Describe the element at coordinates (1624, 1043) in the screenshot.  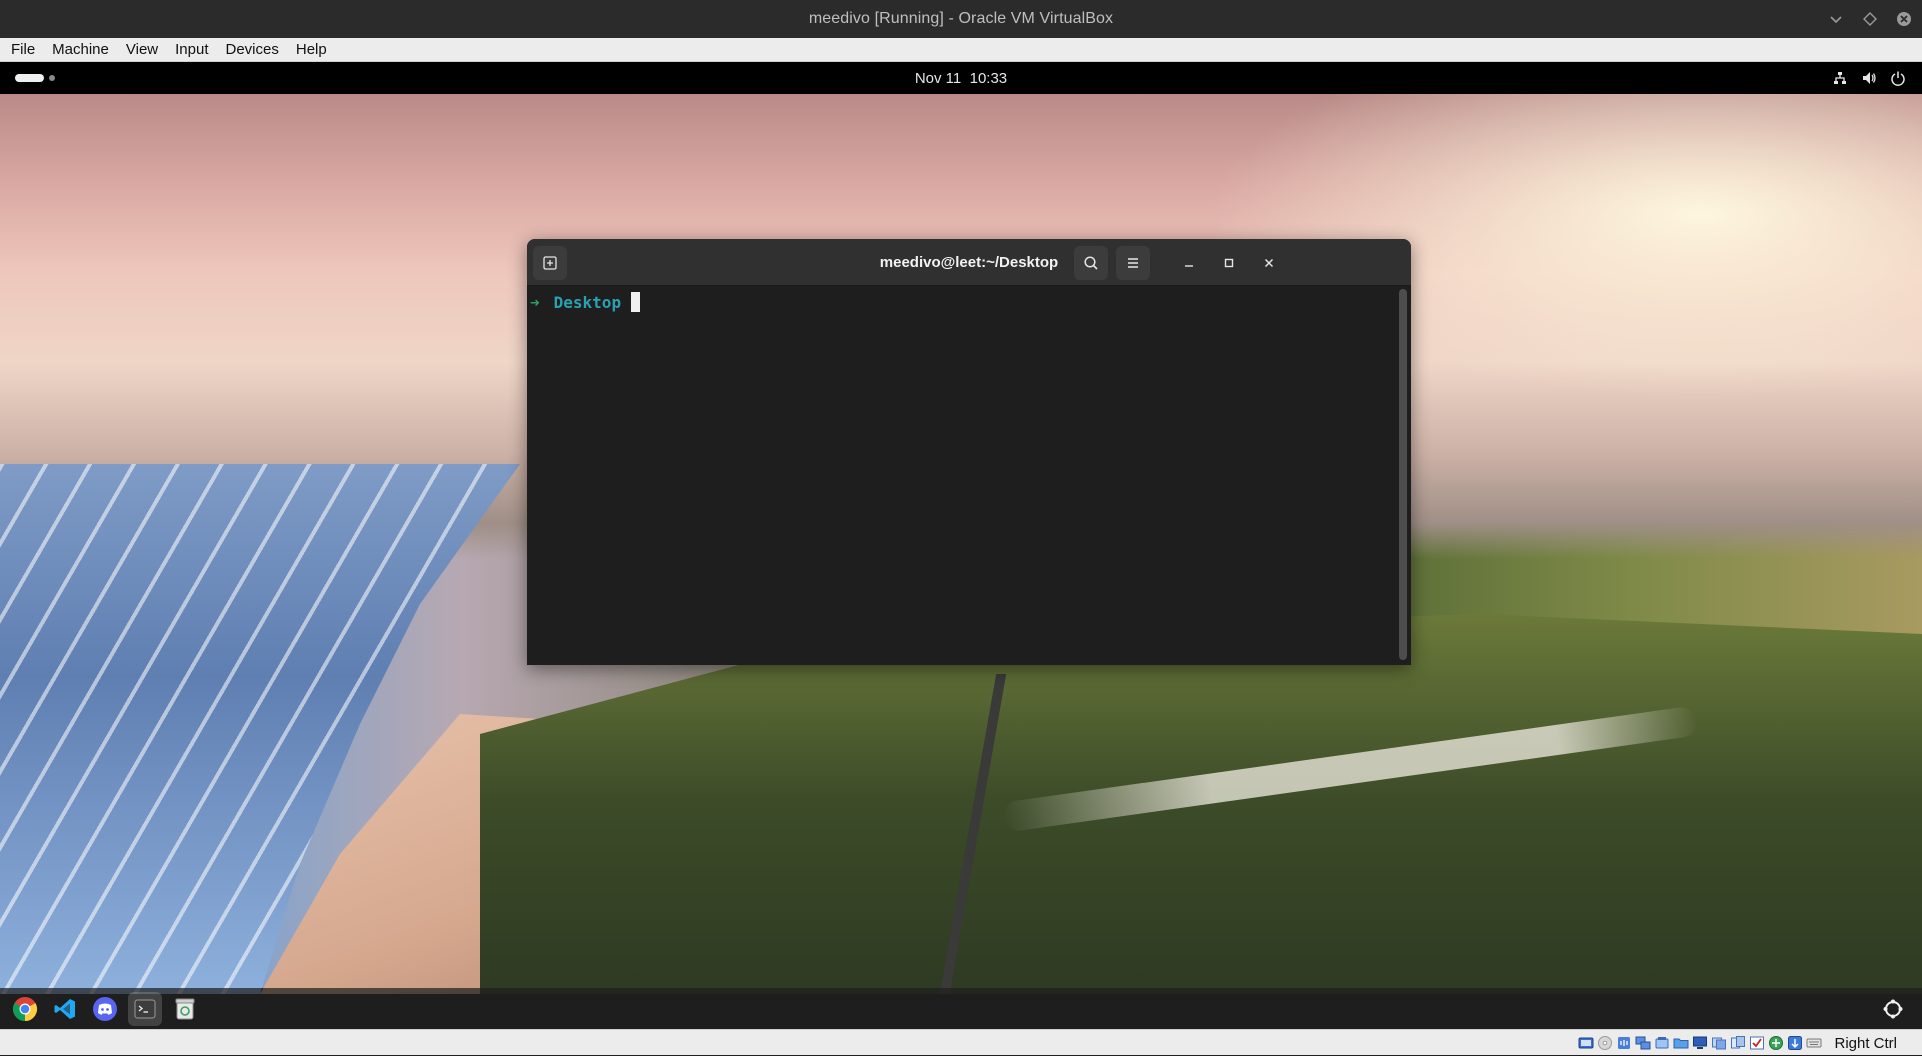
I see `audio-icon` at that location.